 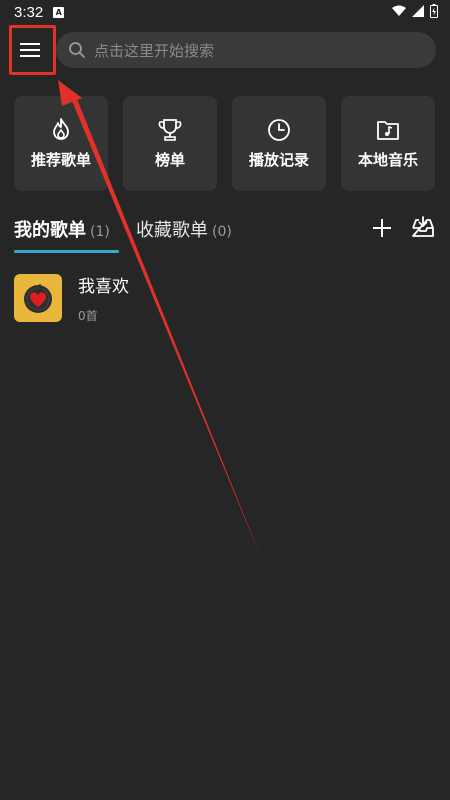 I want to click on wifi-icon, so click(x=399, y=10).